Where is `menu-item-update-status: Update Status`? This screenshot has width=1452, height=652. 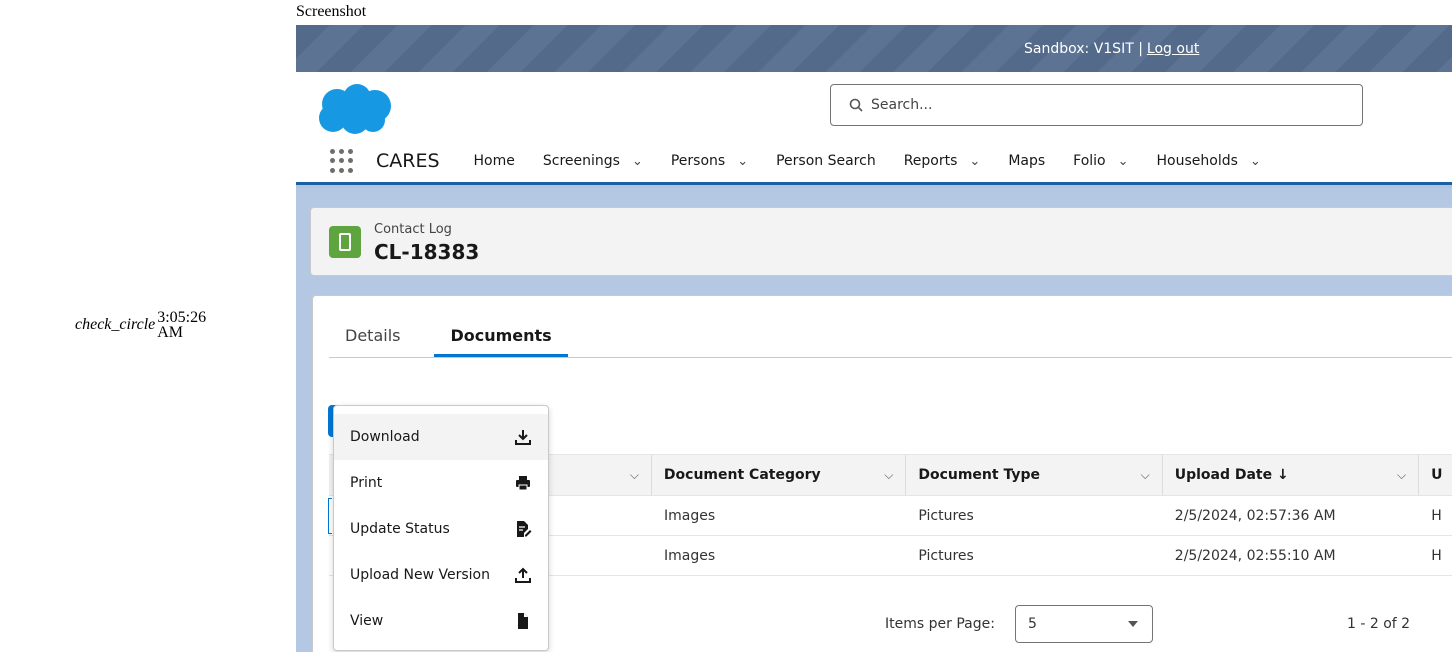 menu-item-update-status: Update Status is located at coordinates (441, 529).